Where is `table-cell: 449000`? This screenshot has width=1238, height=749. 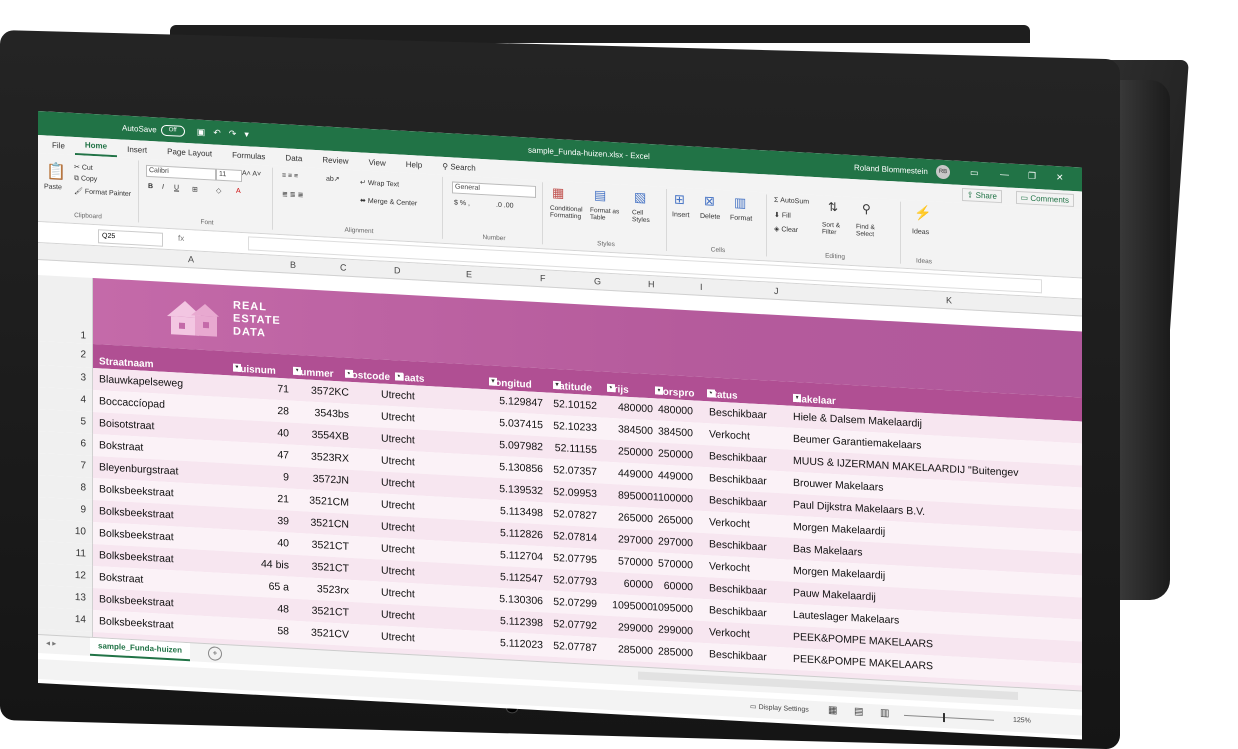
table-cell: 449000 is located at coordinates (675, 477).